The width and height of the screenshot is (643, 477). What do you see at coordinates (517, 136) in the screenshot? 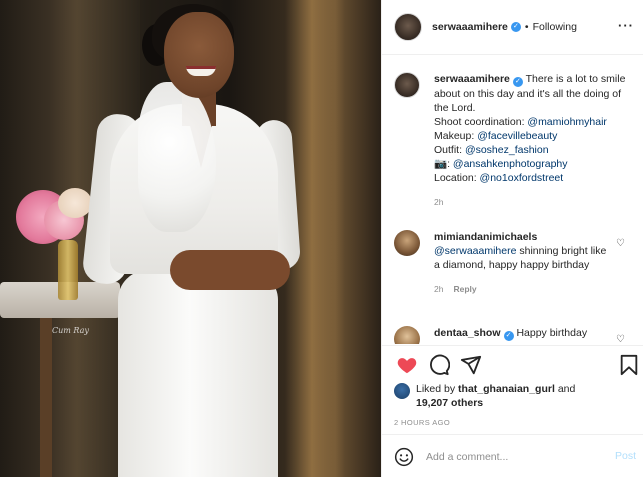
I see `mention-link: @facevillebeauty` at bounding box center [517, 136].